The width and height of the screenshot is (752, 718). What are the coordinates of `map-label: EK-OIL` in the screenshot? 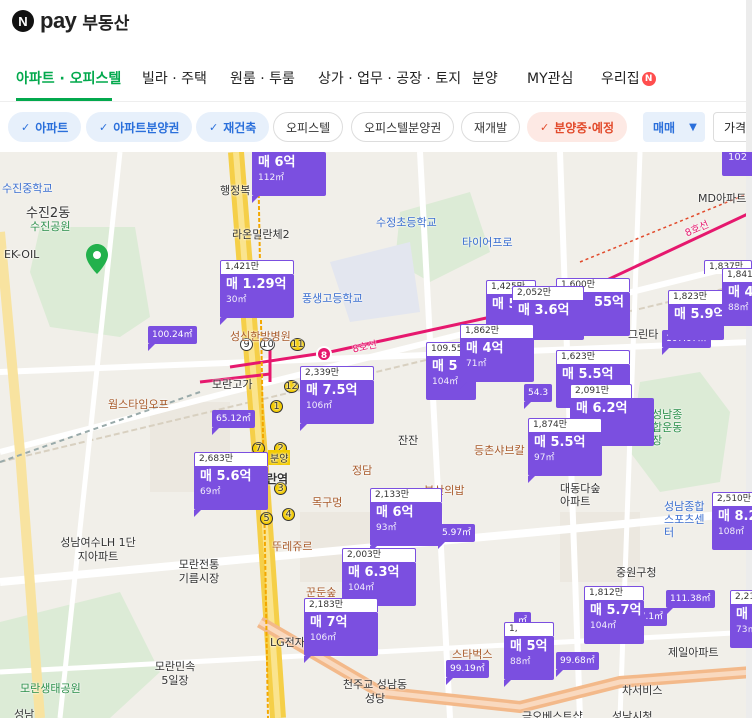 It's located at (22, 254).